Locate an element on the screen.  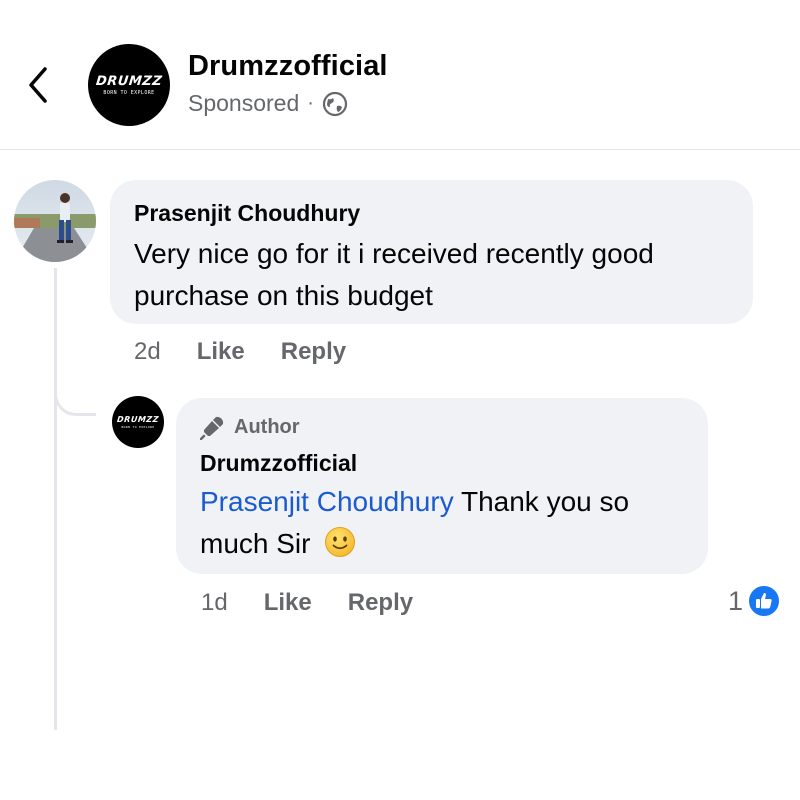
reaction-count: 1 is located at coordinates (736, 600).